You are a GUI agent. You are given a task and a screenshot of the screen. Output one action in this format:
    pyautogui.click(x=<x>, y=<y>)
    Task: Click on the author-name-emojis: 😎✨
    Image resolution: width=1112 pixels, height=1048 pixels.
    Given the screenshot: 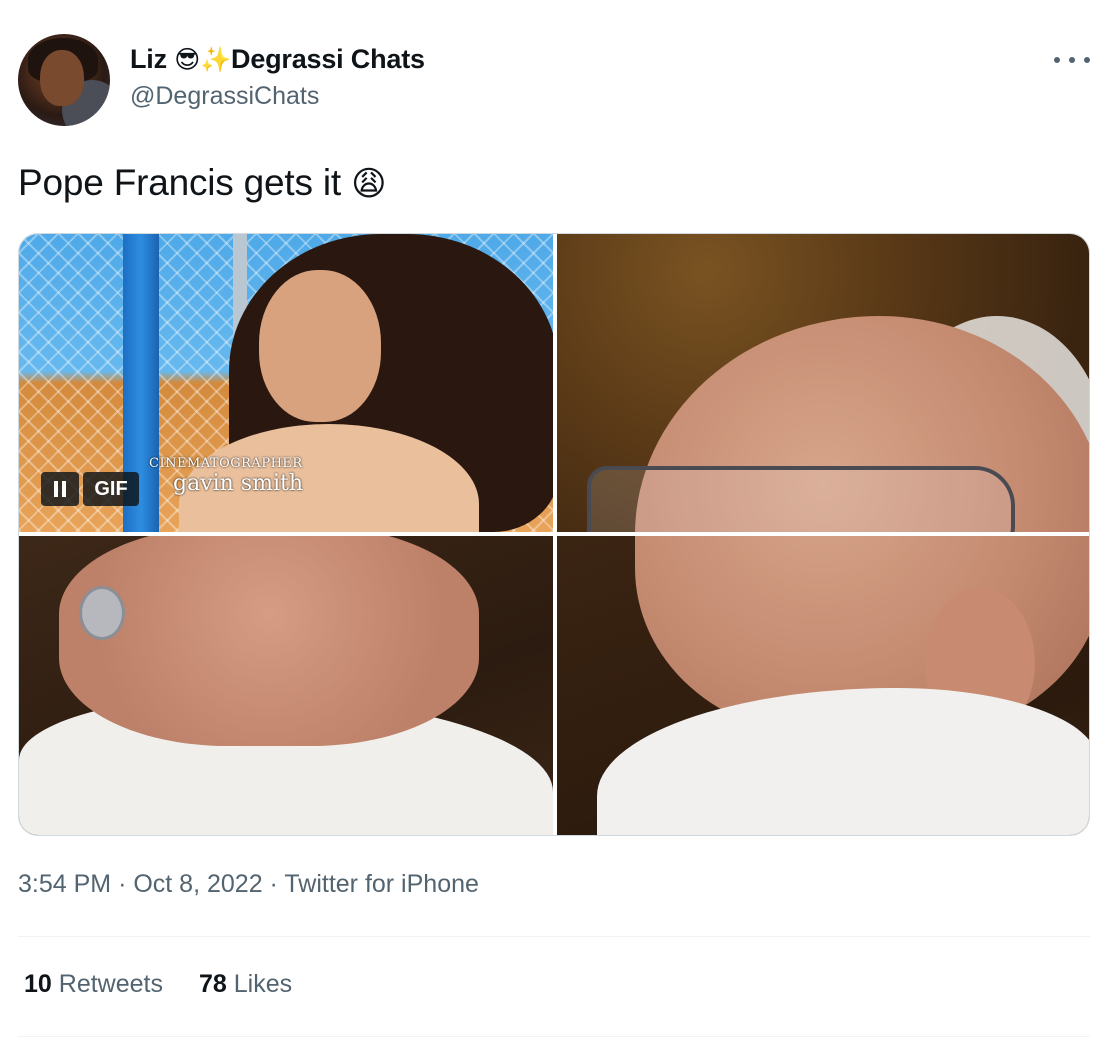 What is the action you would take?
    pyautogui.click(x=203, y=60)
    